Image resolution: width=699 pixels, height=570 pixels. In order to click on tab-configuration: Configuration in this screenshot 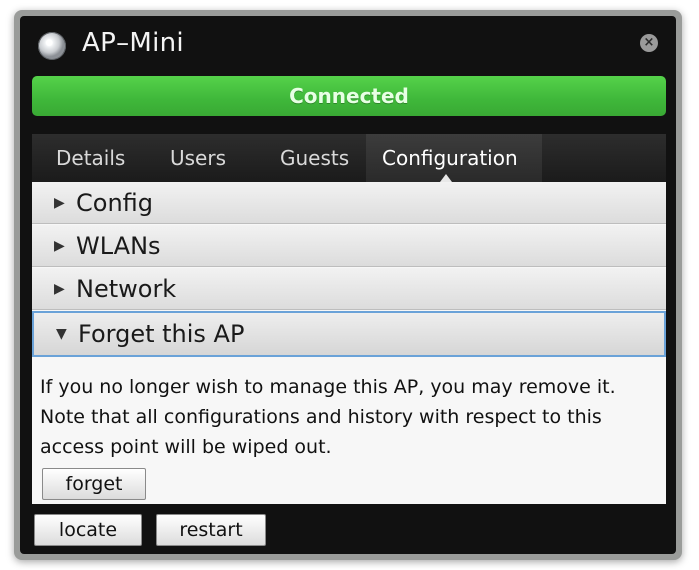, I will do `click(454, 158)`.